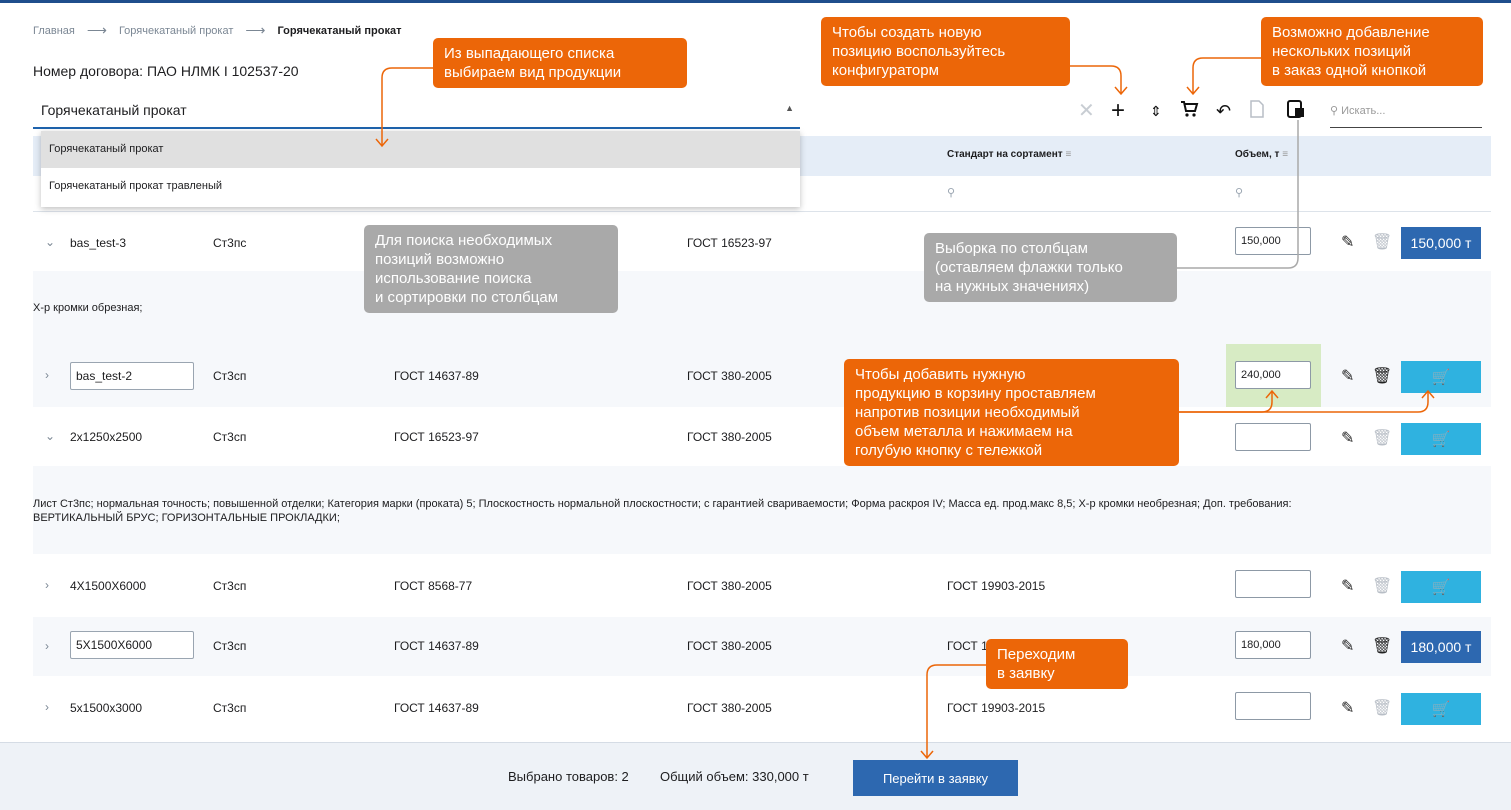 The width and height of the screenshot is (1511, 810). Describe the element at coordinates (1273, 645) in the screenshot. I see `volume-input: 180,000` at that location.